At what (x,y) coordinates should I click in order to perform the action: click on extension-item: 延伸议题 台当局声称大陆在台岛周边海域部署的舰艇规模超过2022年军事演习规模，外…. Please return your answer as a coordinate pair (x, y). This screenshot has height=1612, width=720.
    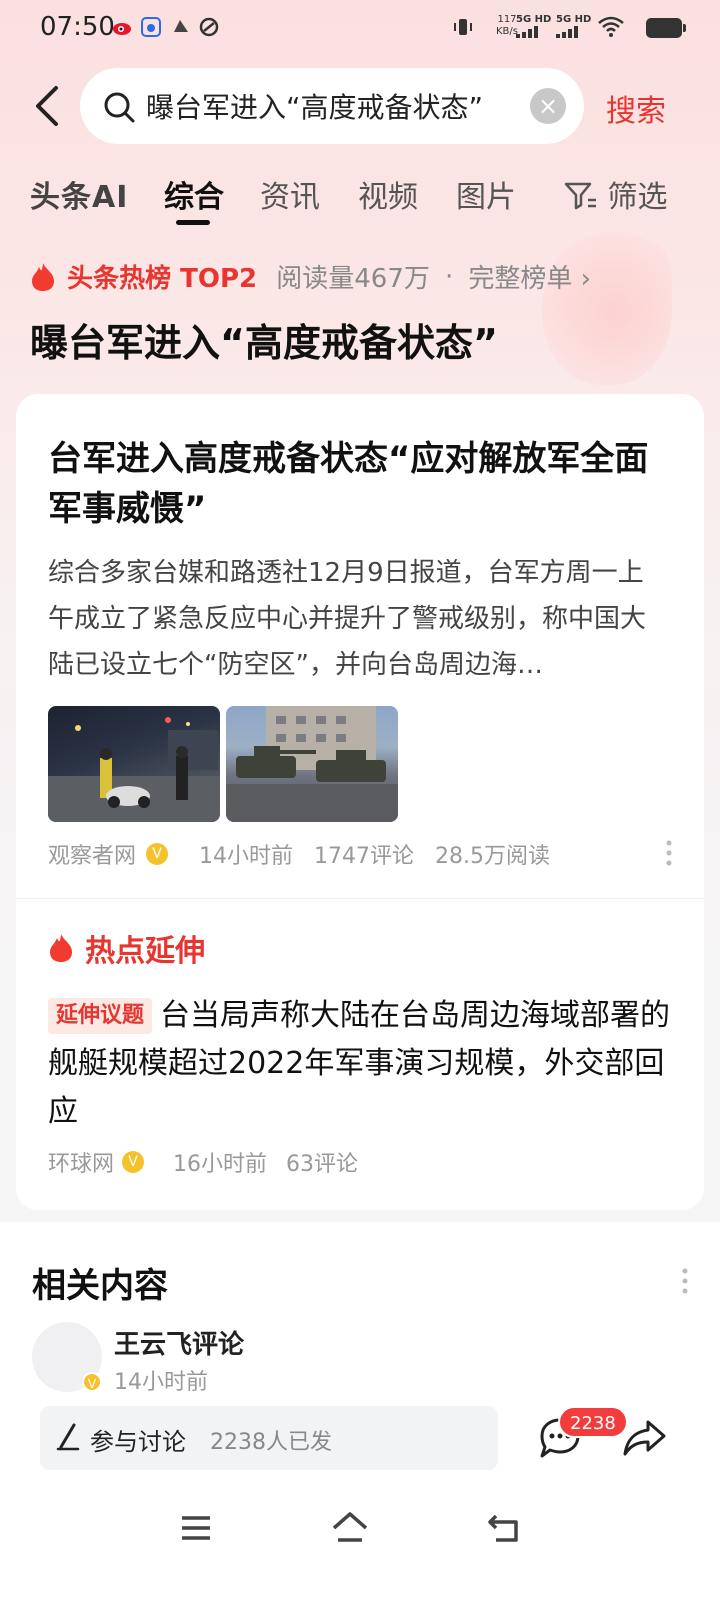
    Looking at the image, I should click on (360, 1064).